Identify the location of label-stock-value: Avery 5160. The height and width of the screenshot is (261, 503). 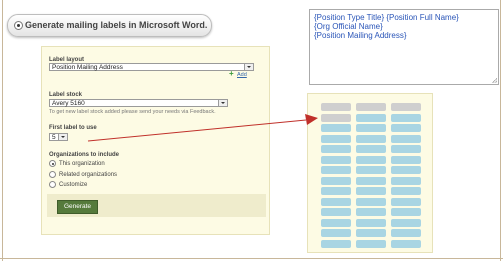
(68, 103).